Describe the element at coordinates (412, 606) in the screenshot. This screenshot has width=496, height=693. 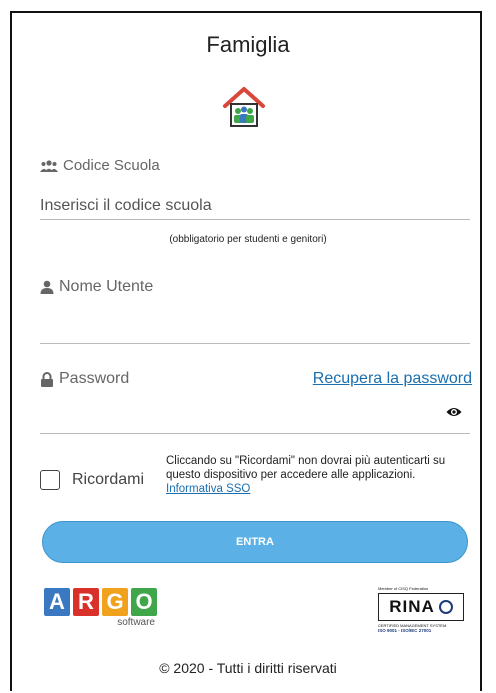
I see `rina-name: RINA` at that location.